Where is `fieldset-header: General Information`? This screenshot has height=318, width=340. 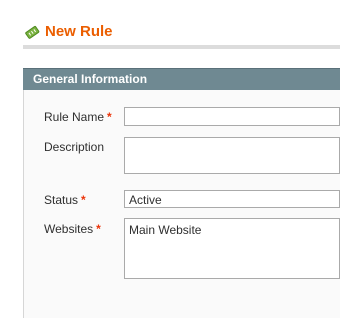 fieldset-header: General Information is located at coordinates (181, 79).